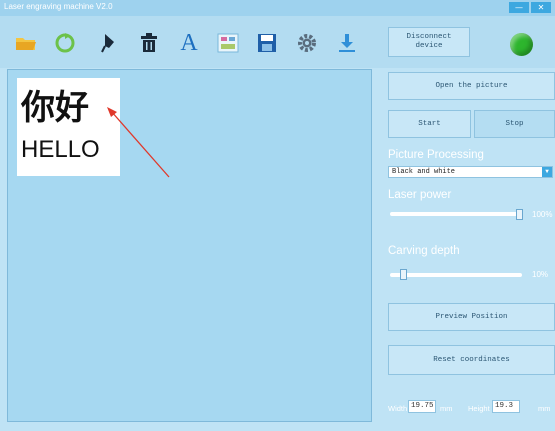 The width and height of the screenshot is (555, 431). Describe the element at coordinates (403, 274) in the screenshot. I see `carving-depth-thumb` at that location.